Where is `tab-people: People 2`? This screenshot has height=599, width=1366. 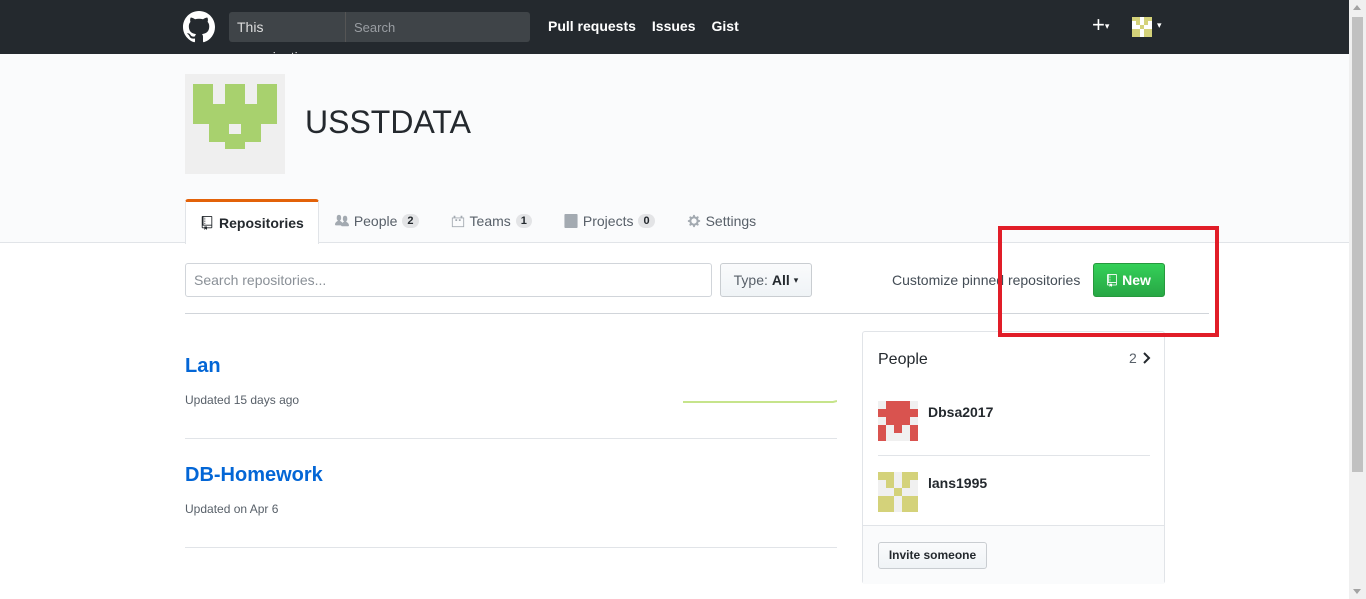 tab-people: People 2 is located at coordinates (377, 221).